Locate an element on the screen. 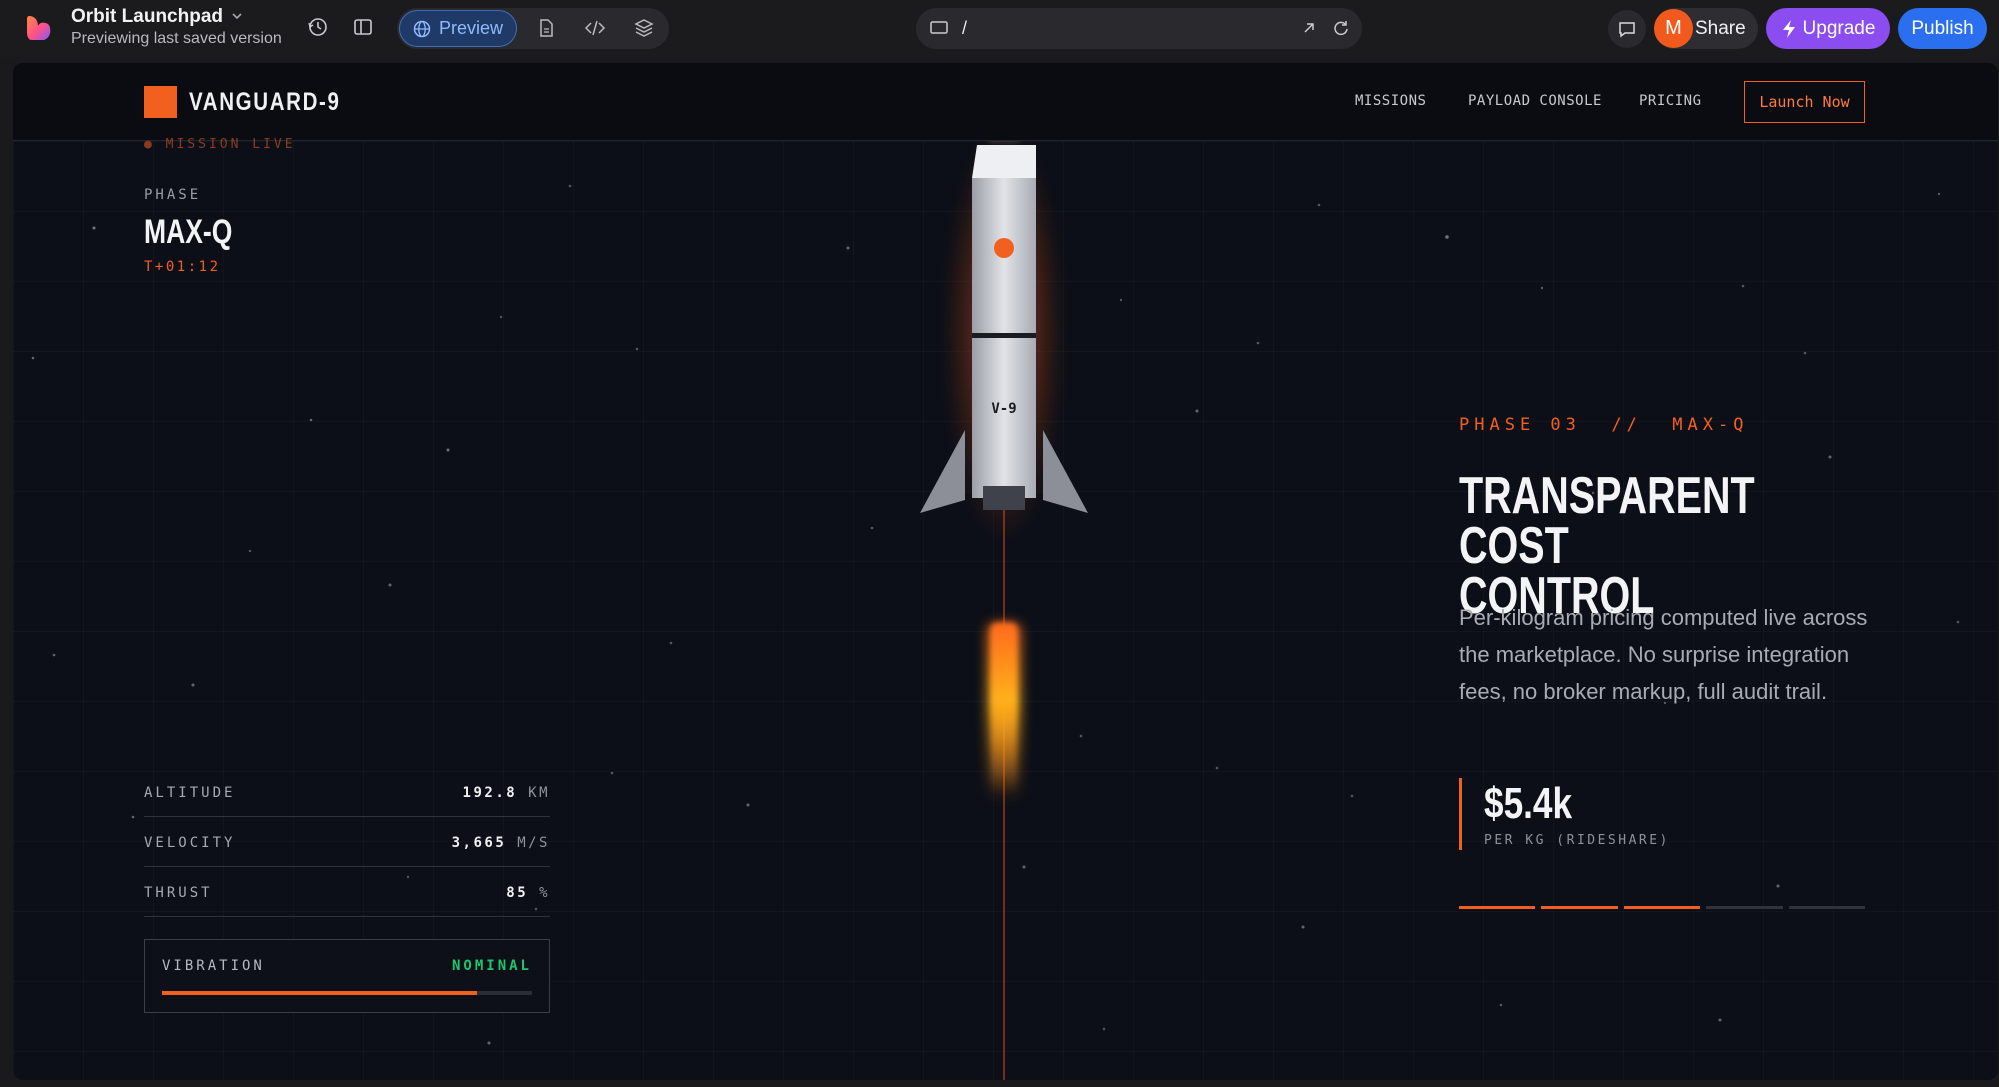 The height and width of the screenshot is (1087, 1999). brand-name: VANGUARD-9 is located at coordinates (265, 102).